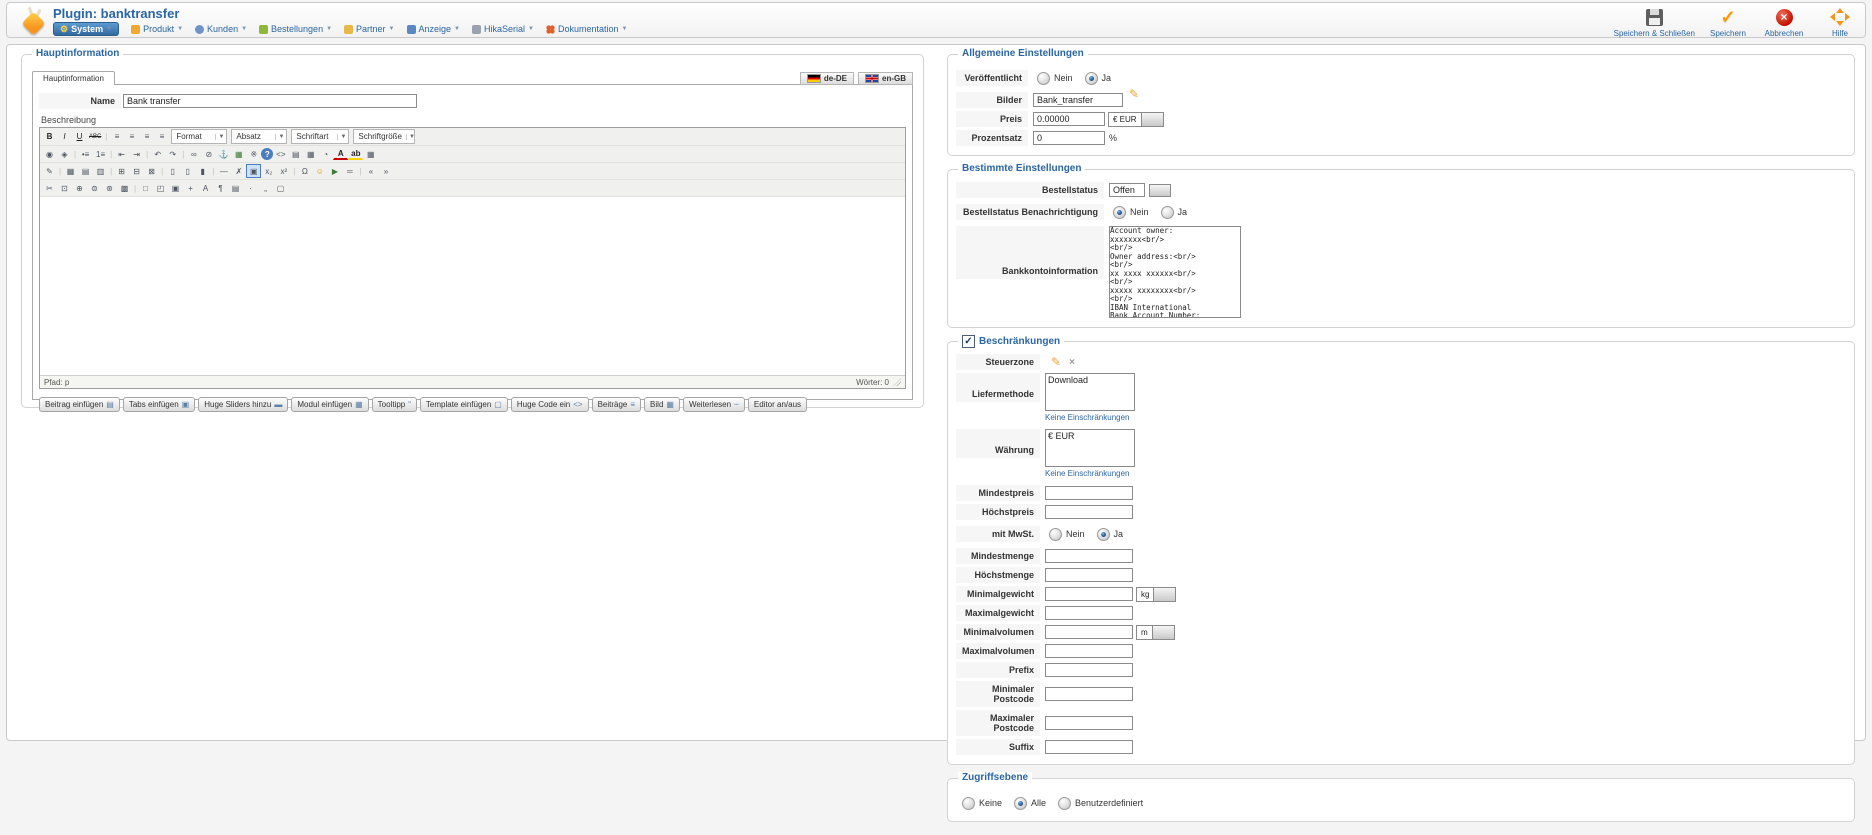 Image resolution: width=1872 pixels, height=835 pixels. Describe the element at coordinates (49, 171) in the screenshot. I see `source-edit-icon: ✎` at that location.